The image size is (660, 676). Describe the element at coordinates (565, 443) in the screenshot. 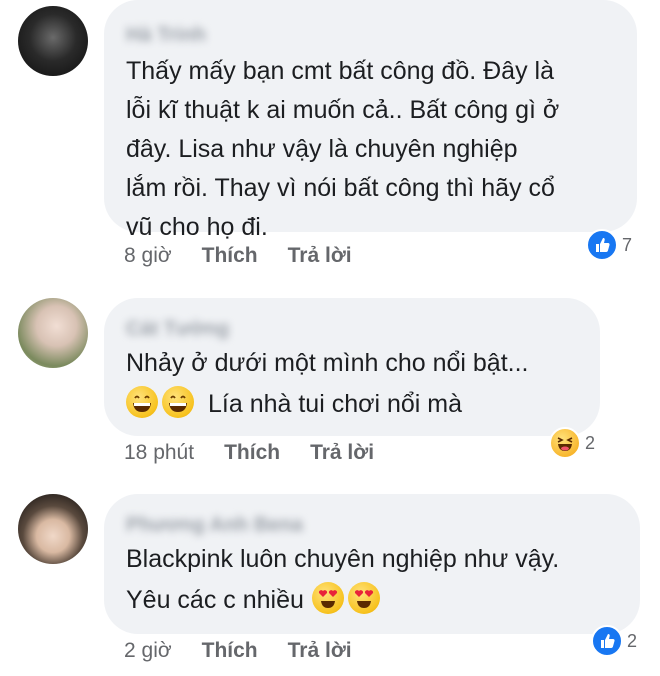

I see `haha-icon` at that location.